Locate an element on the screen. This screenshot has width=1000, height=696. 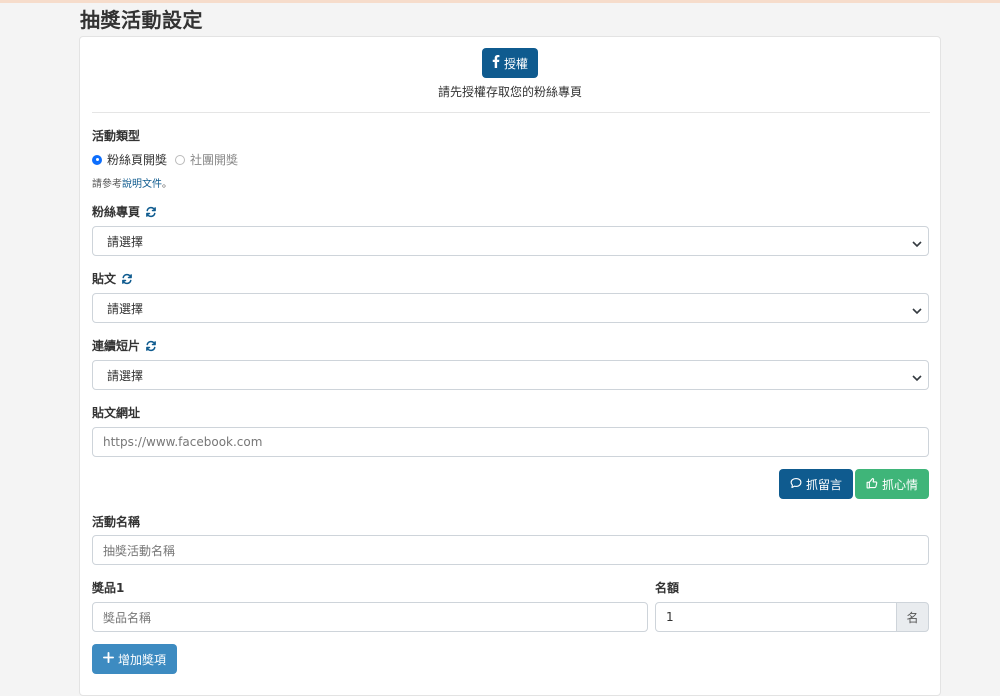
quota-label-text: 名額 is located at coordinates (667, 588).